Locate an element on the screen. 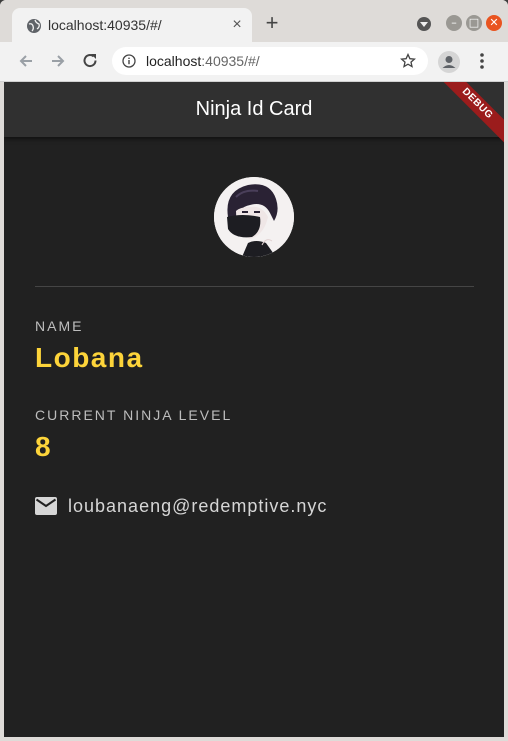 Image resolution: width=508 pixels, height=741 pixels. account-glyph is located at coordinates (449, 62).